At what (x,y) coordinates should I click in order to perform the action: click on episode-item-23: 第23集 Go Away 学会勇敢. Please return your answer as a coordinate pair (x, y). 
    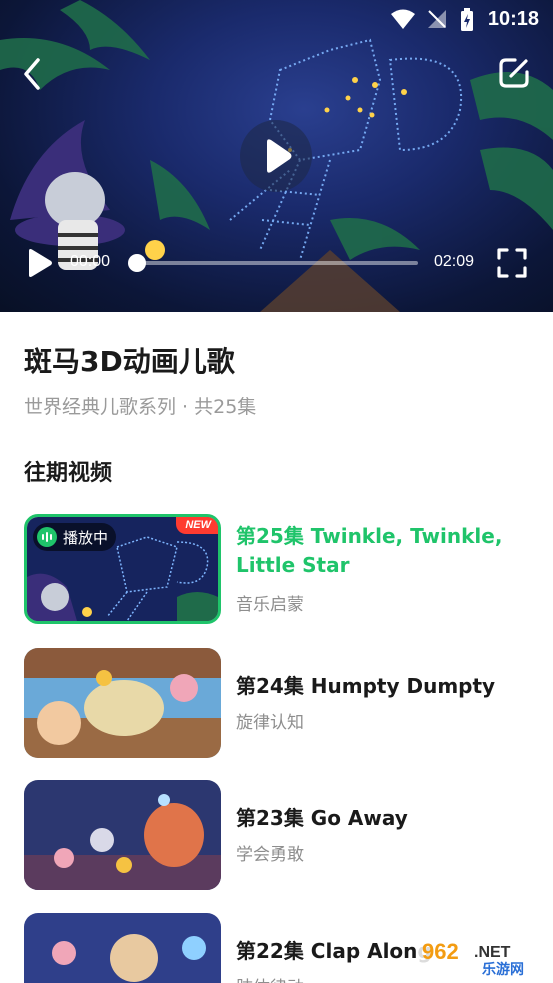
    Looking at the image, I should click on (284, 835).